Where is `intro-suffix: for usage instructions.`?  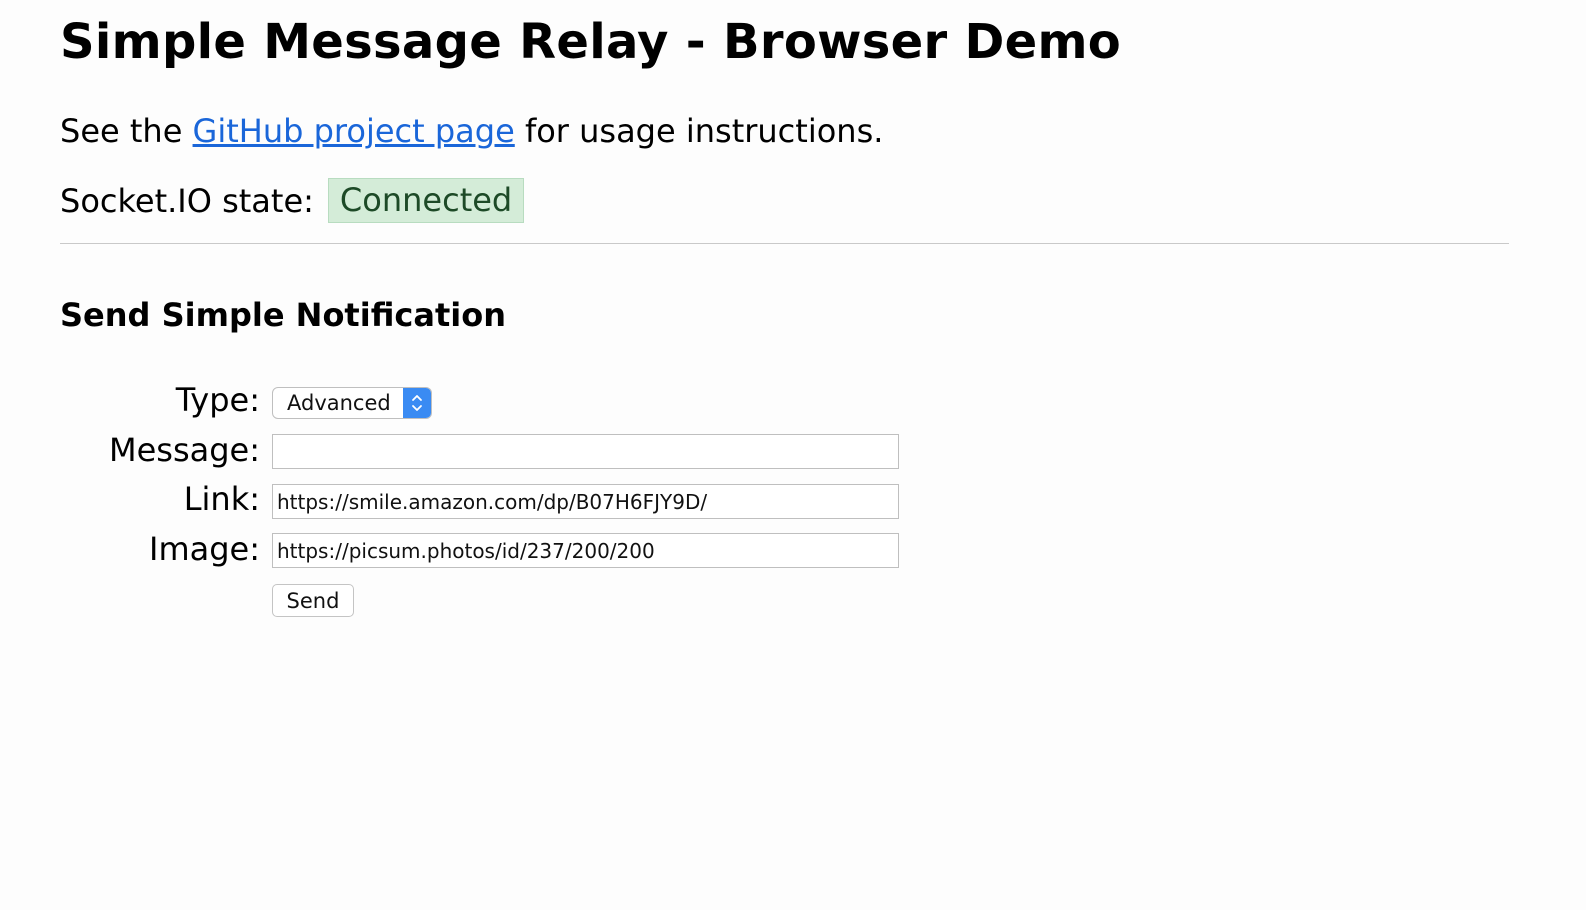 intro-suffix: for usage instructions. is located at coordinates (704, 131).